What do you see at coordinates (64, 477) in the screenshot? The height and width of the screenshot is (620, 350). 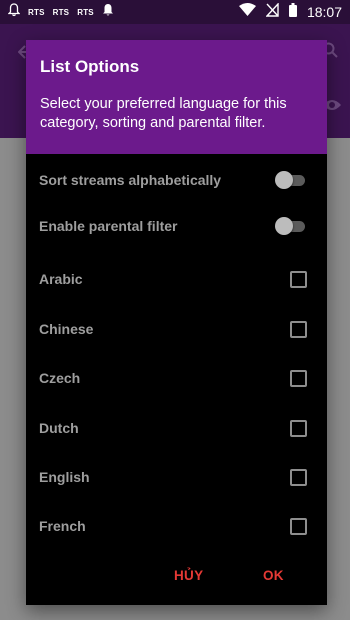 I see `language-label: English` at bounding box center [64, 477].